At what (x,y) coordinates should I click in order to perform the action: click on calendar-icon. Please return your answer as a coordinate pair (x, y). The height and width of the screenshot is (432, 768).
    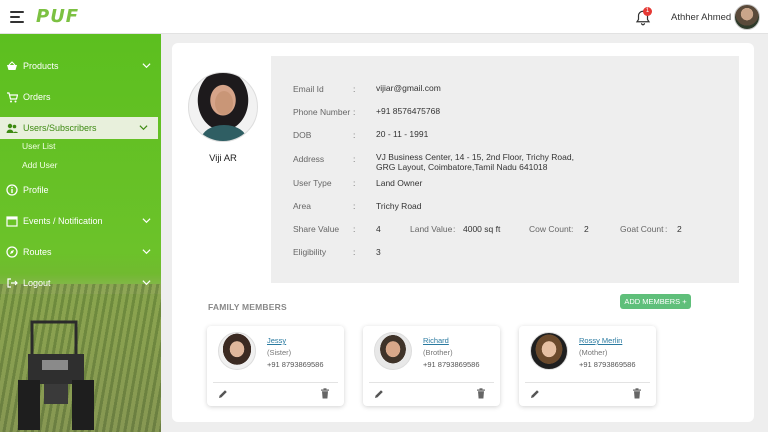
    Looking at the image, I should click on (12, 221).